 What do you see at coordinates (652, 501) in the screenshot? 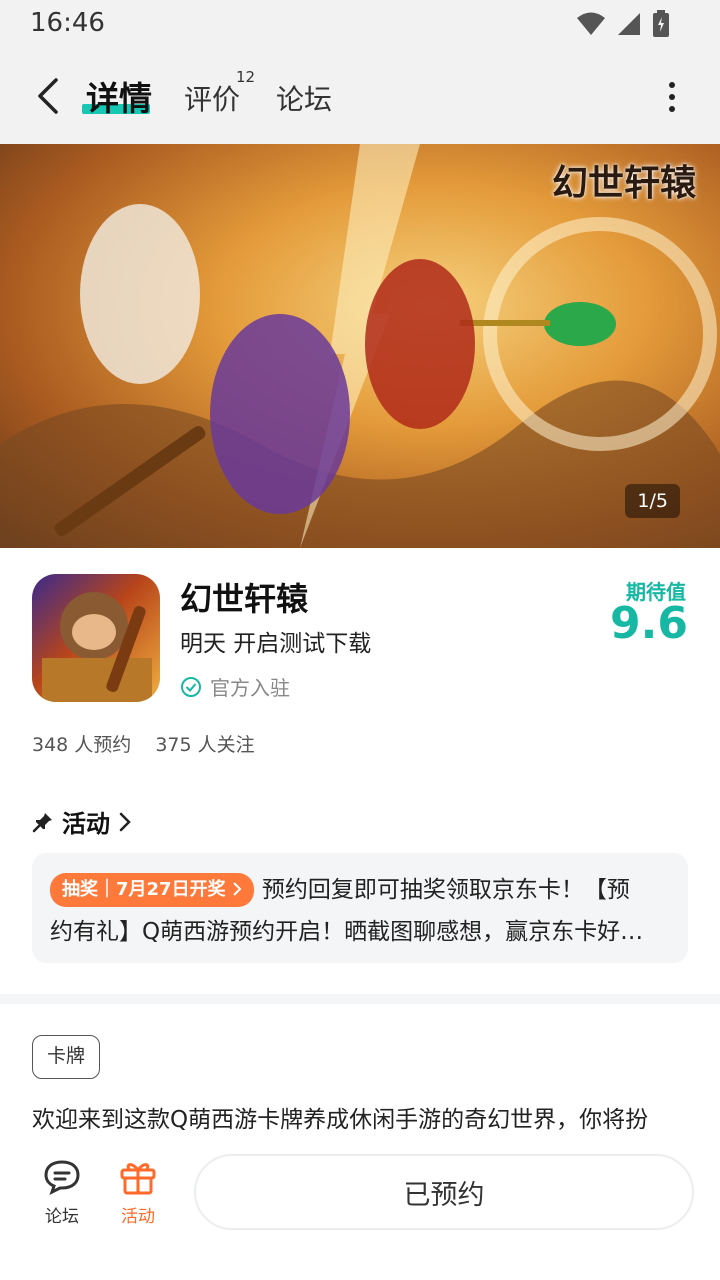
I see `banner-page-counter: 1/5` at bounding box center [652, 501].